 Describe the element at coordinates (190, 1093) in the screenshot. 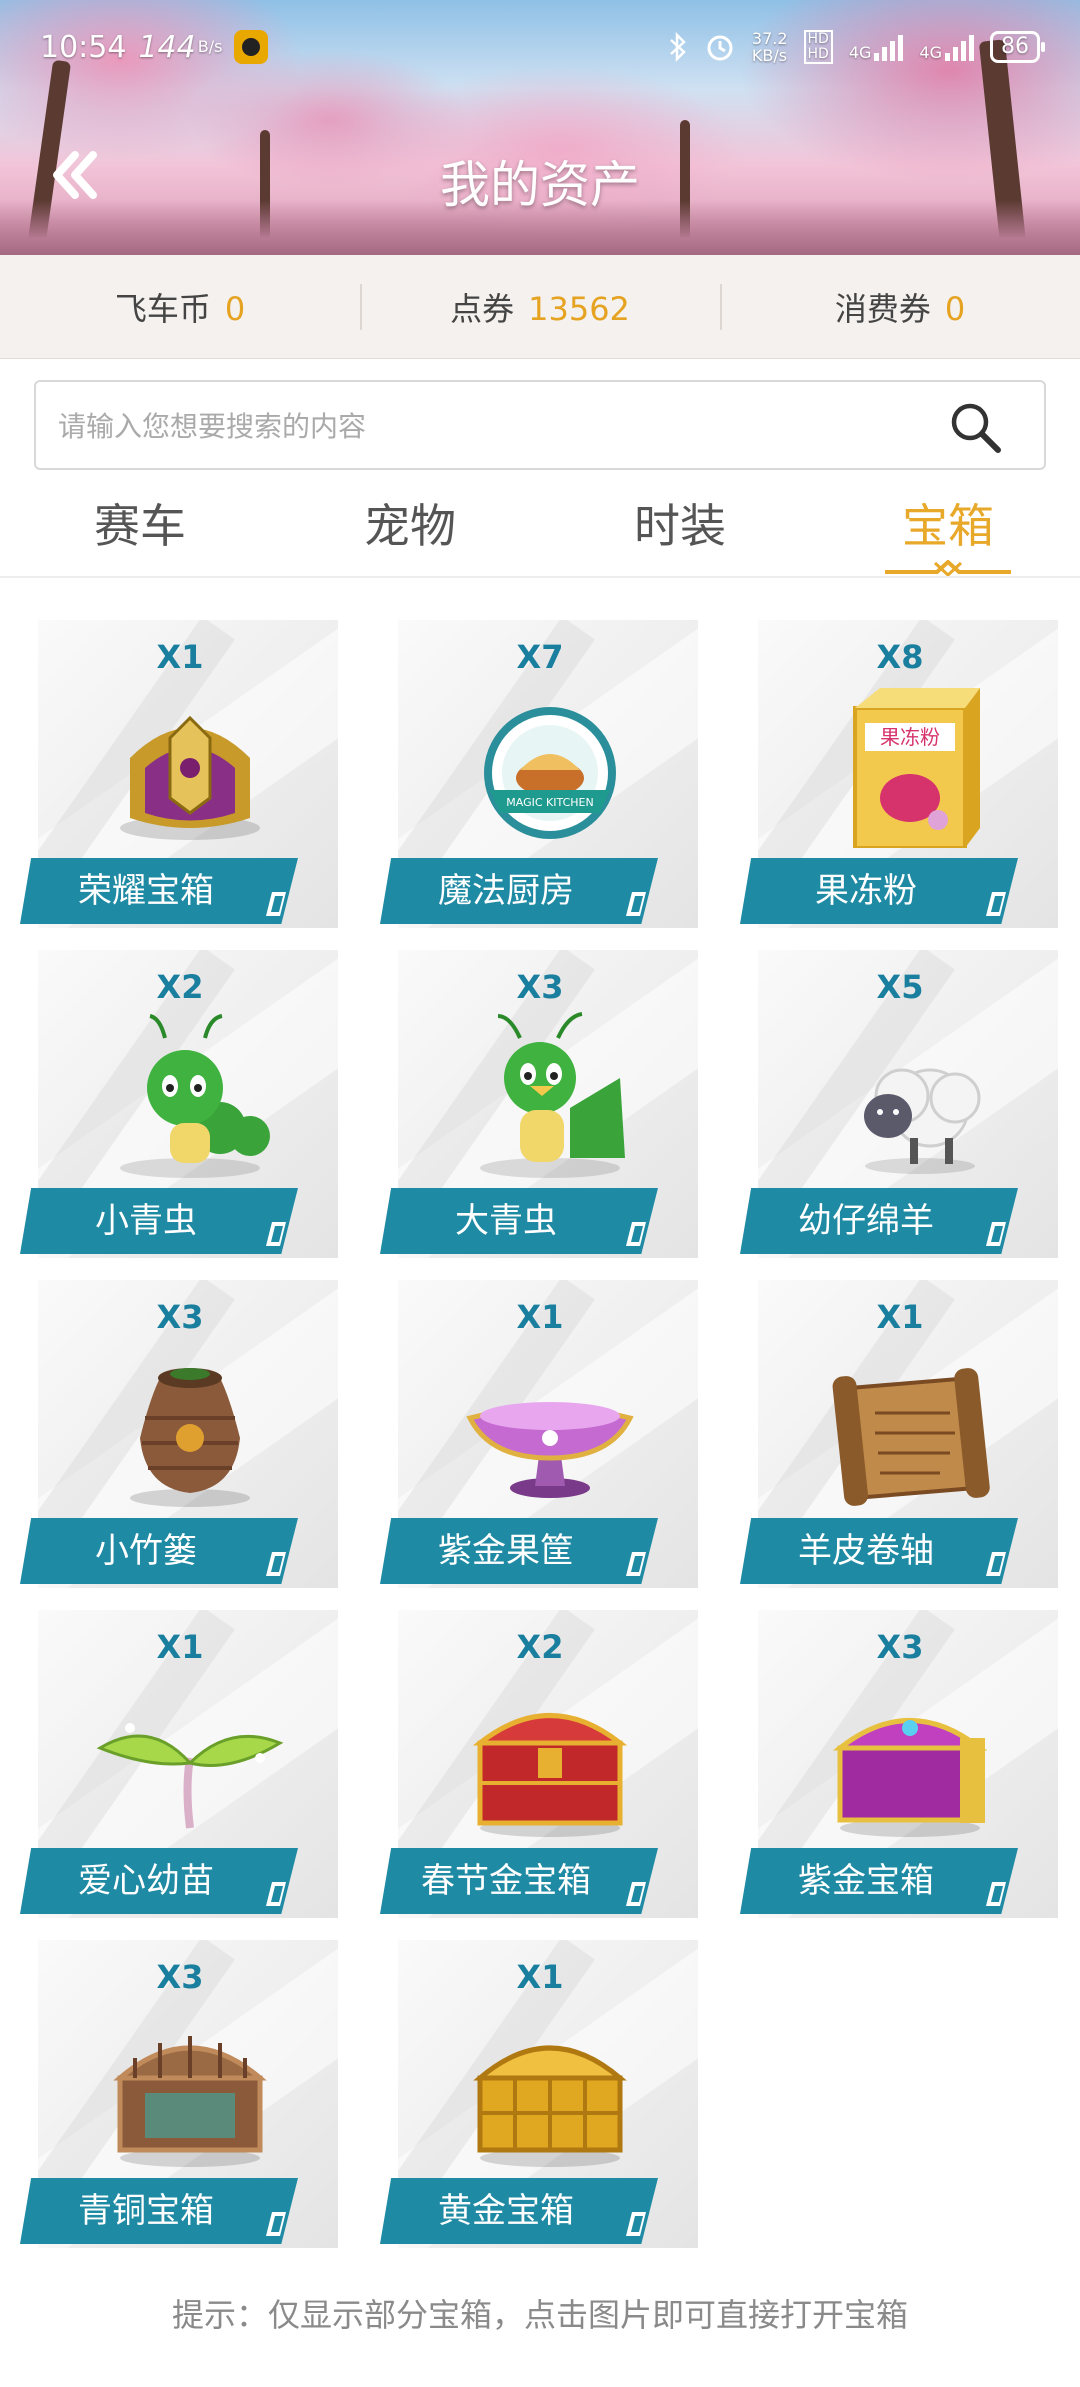

I see `small-caterpillar-icon` at that location.